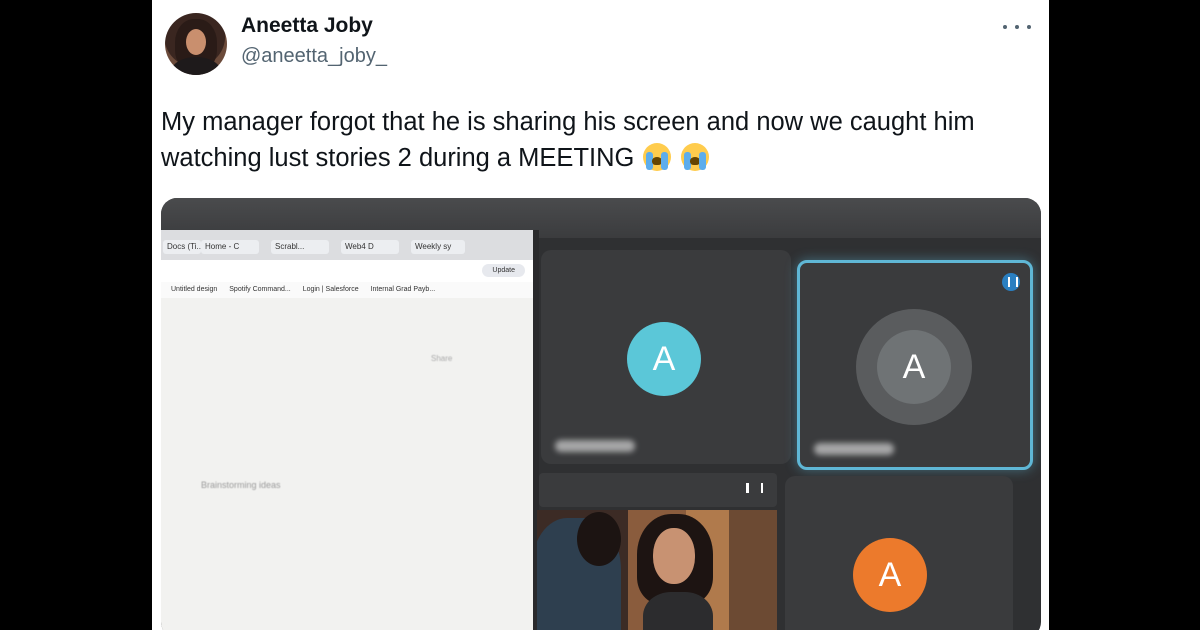 This screenshot has width=1200, height=630. Describe the element at coordinates (370, 247) in the screenshot. I see `browser-tab: Web4 D` at that location.